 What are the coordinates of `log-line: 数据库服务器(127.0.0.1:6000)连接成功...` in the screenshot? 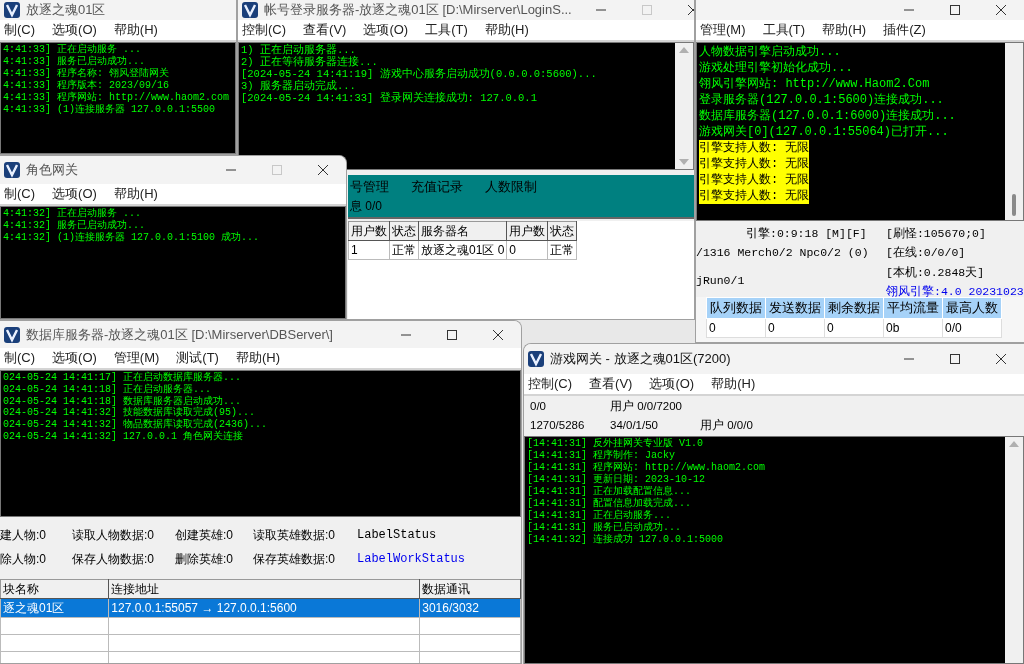 It's located at (827, 116).